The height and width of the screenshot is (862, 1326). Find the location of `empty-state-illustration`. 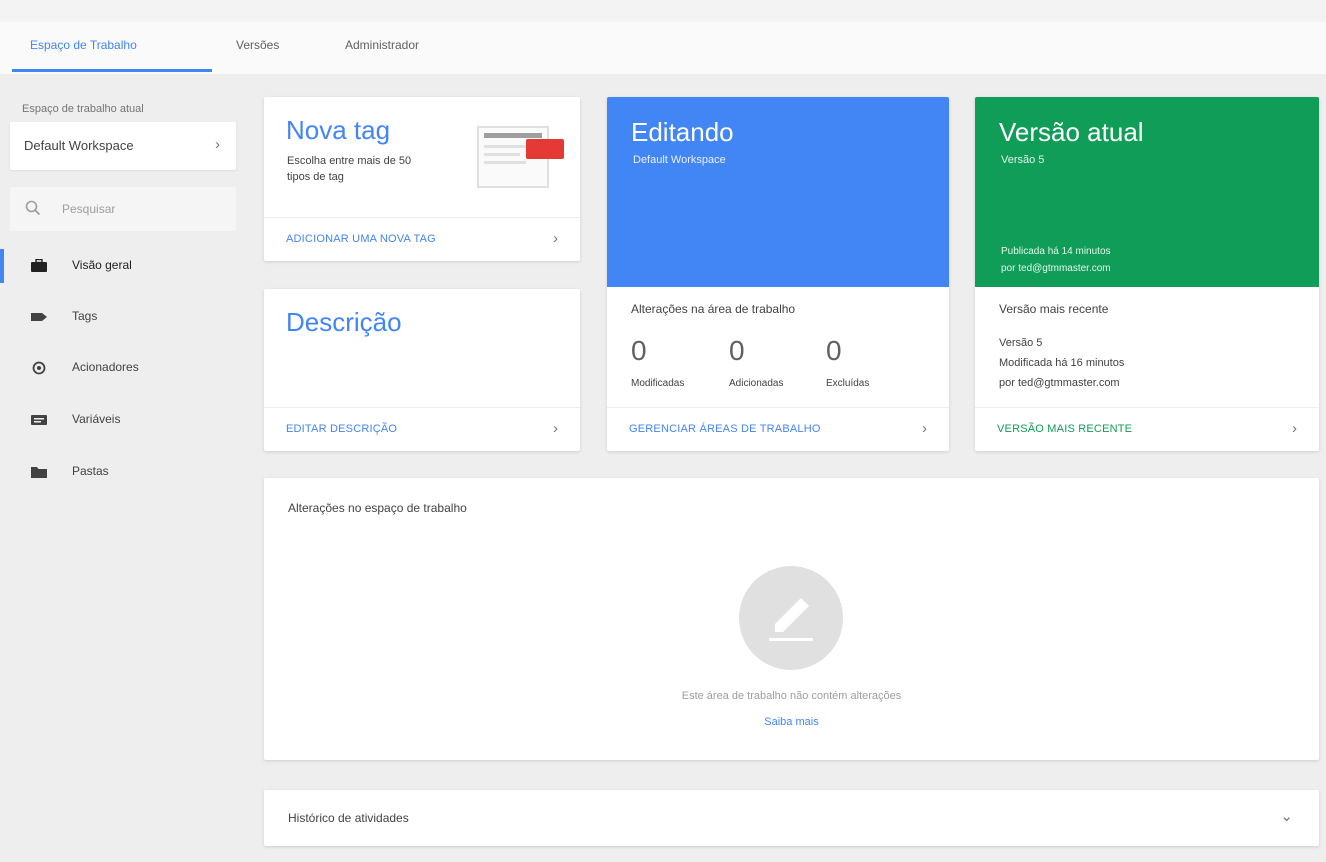

empty-state-illustration is located at coordinates (791, 618).